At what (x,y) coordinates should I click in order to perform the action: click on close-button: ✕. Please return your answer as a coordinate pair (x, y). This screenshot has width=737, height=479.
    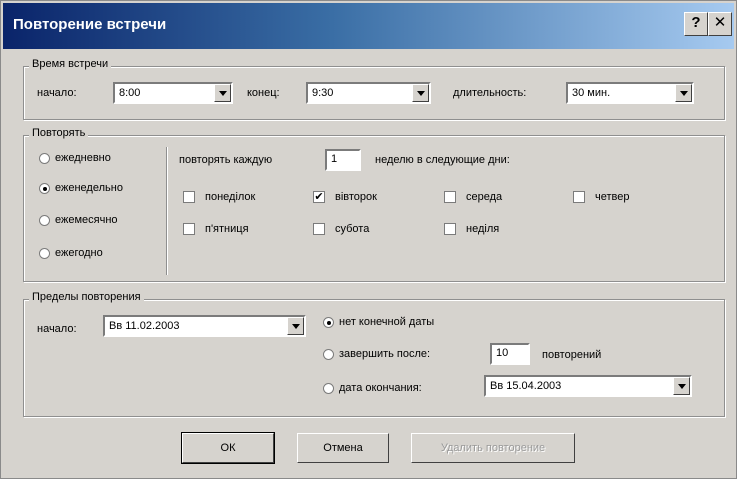
    Looking at the image, I should click on (720, 24).